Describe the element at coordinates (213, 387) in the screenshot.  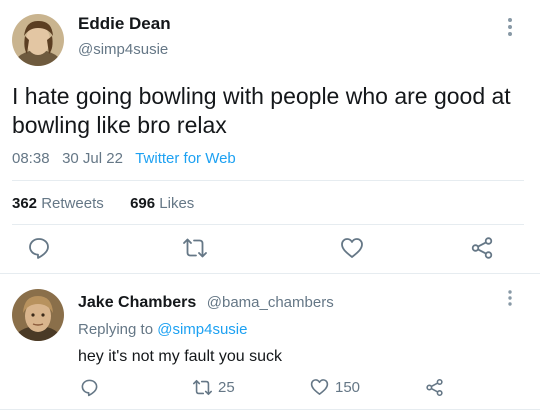
I see `reply-retweet-button: 25` at that location.